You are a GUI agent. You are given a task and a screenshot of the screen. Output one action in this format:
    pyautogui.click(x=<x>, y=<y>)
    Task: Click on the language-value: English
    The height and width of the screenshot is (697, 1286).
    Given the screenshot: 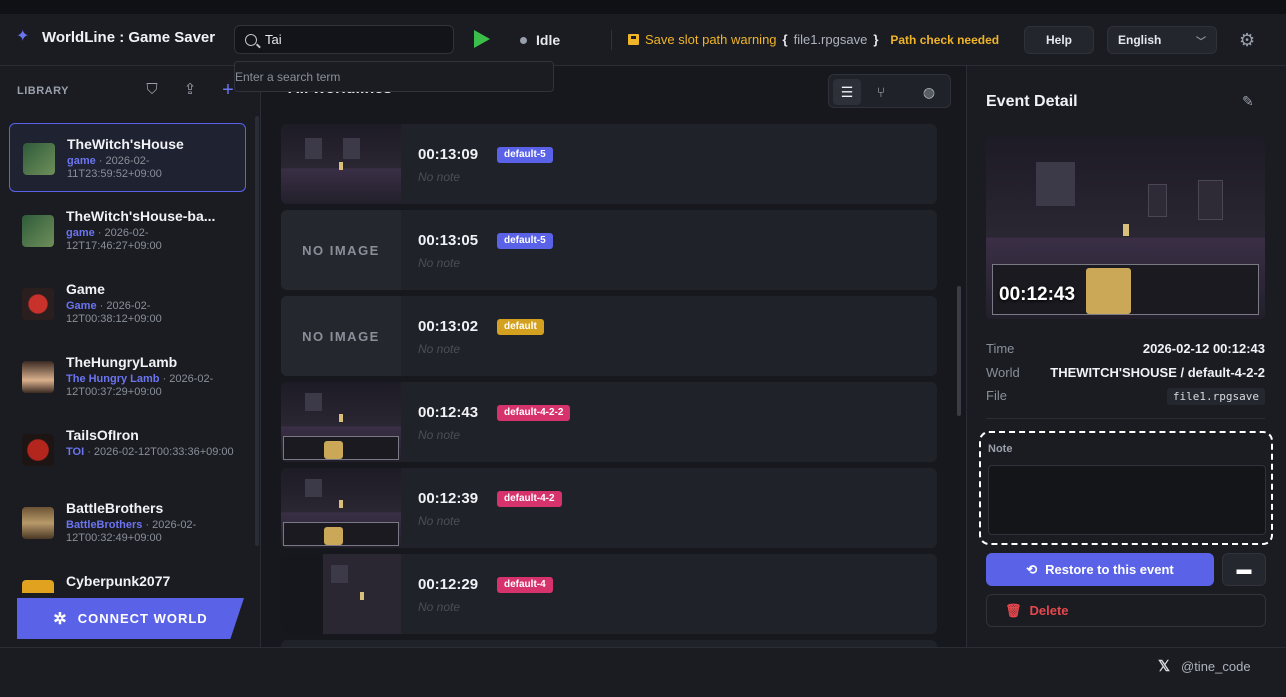 What is the action you would take?
    pyautogui.click(x=1140, y=40)
    